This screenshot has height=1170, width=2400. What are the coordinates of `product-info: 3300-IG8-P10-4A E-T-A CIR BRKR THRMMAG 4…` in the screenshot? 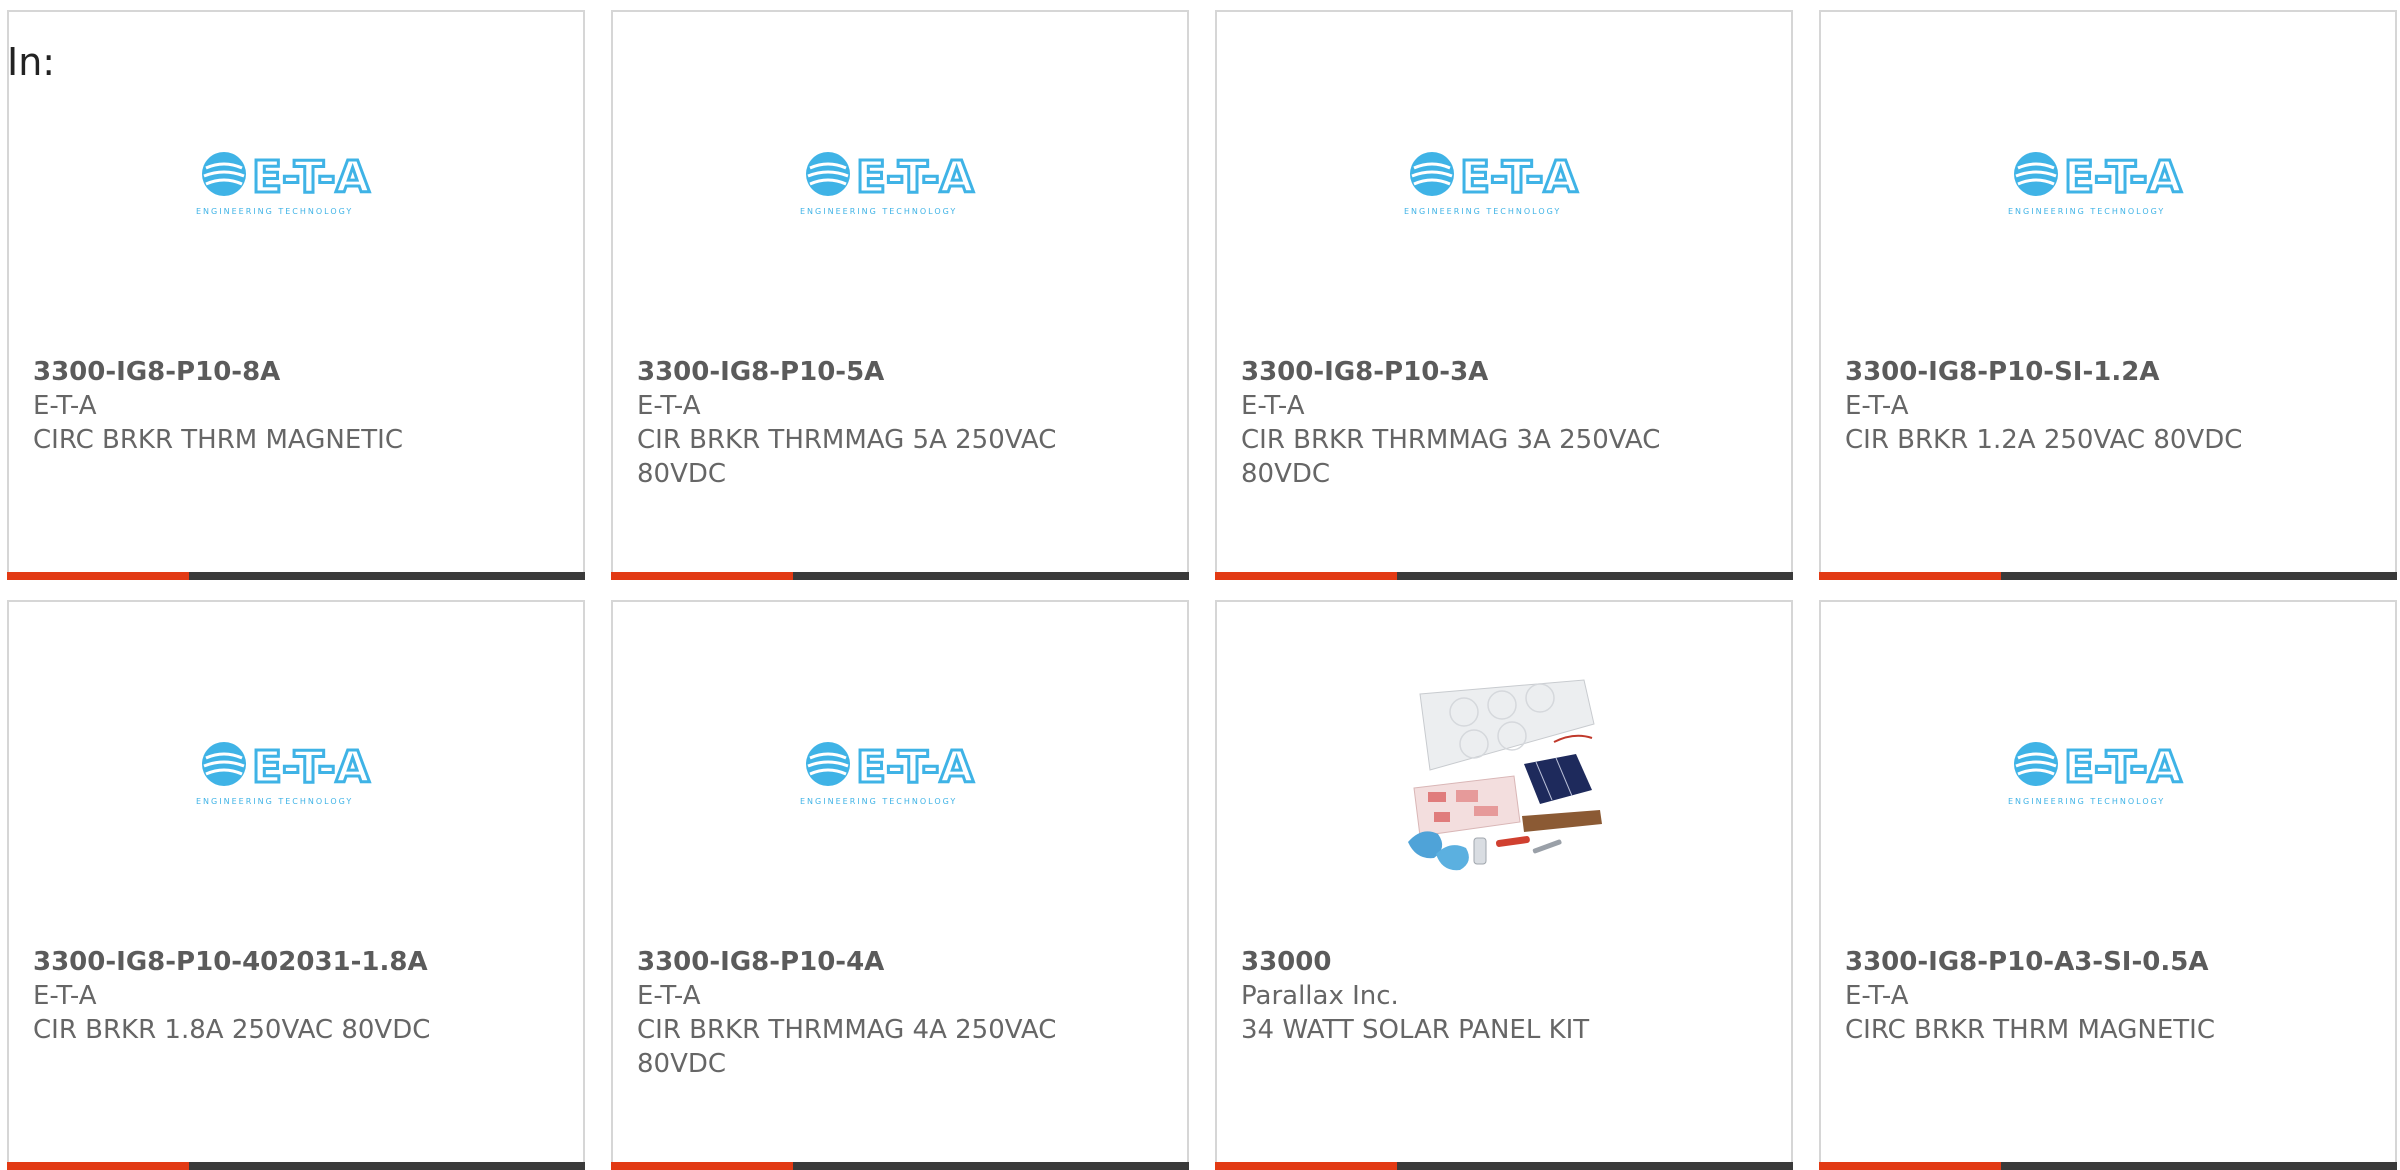 It's located at (900, 1013).